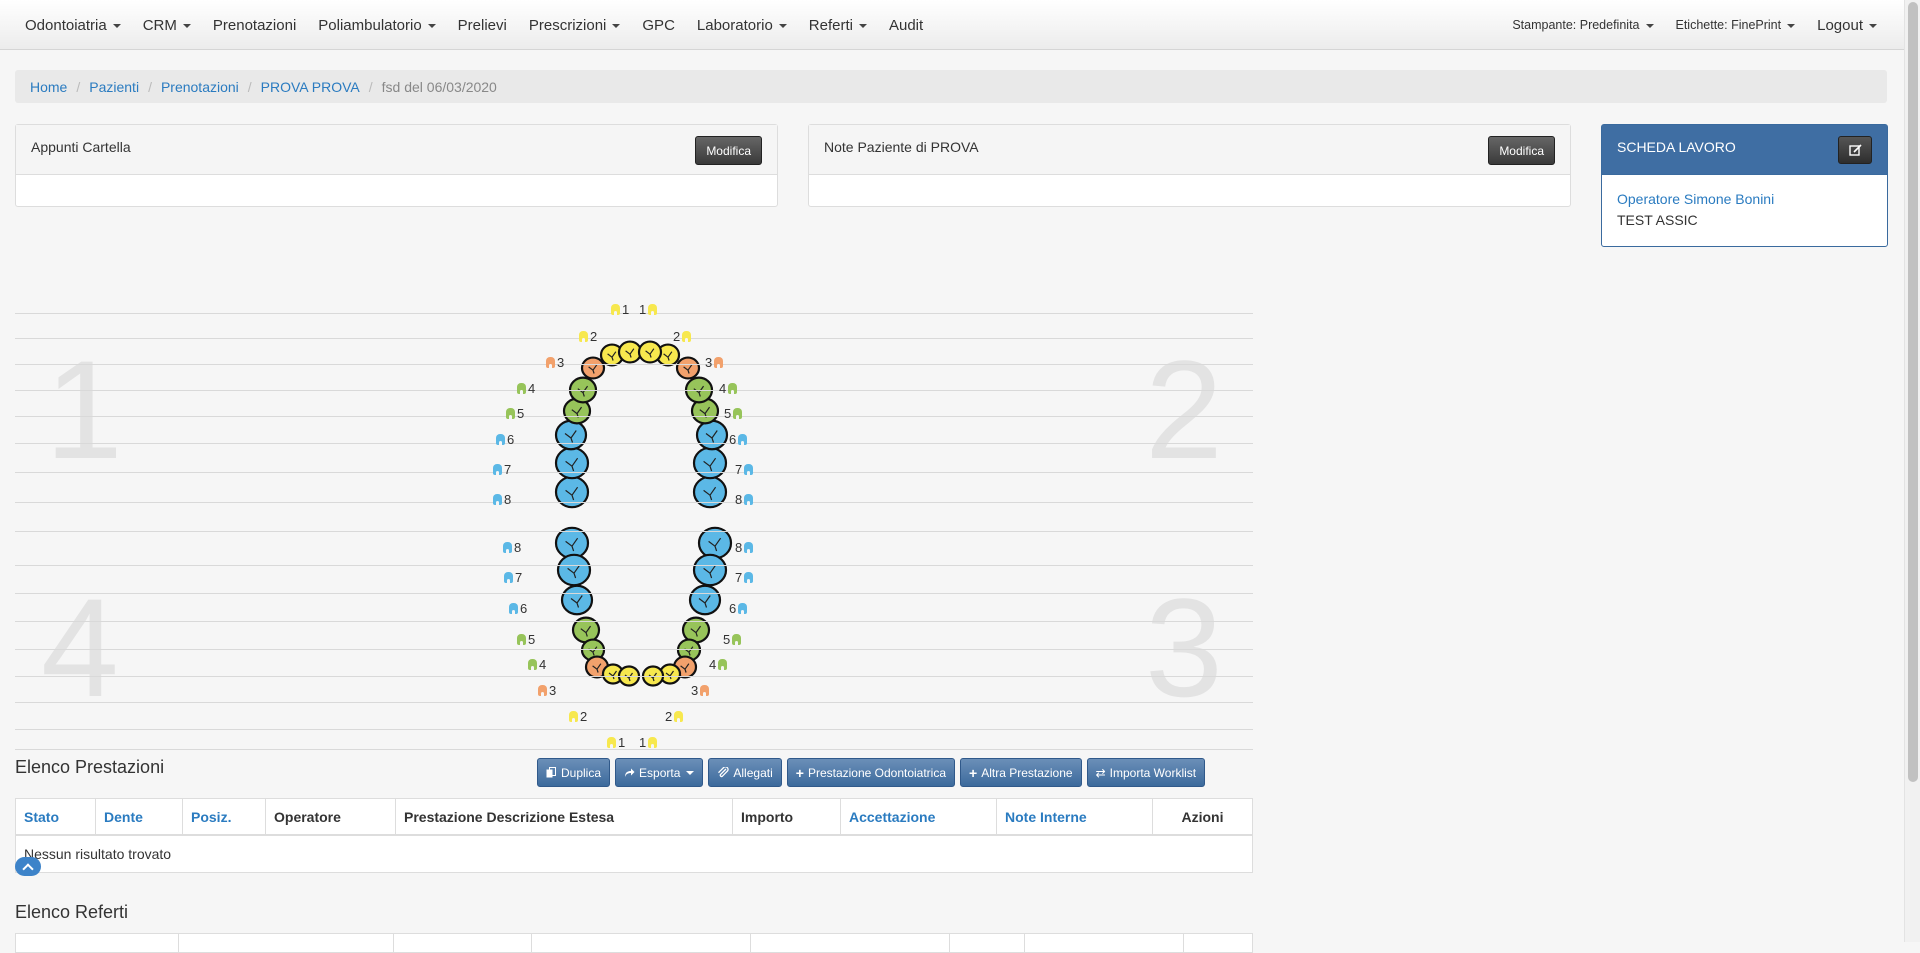  I want to click on tooth-label-upper-right: 5, so click(733, 413).